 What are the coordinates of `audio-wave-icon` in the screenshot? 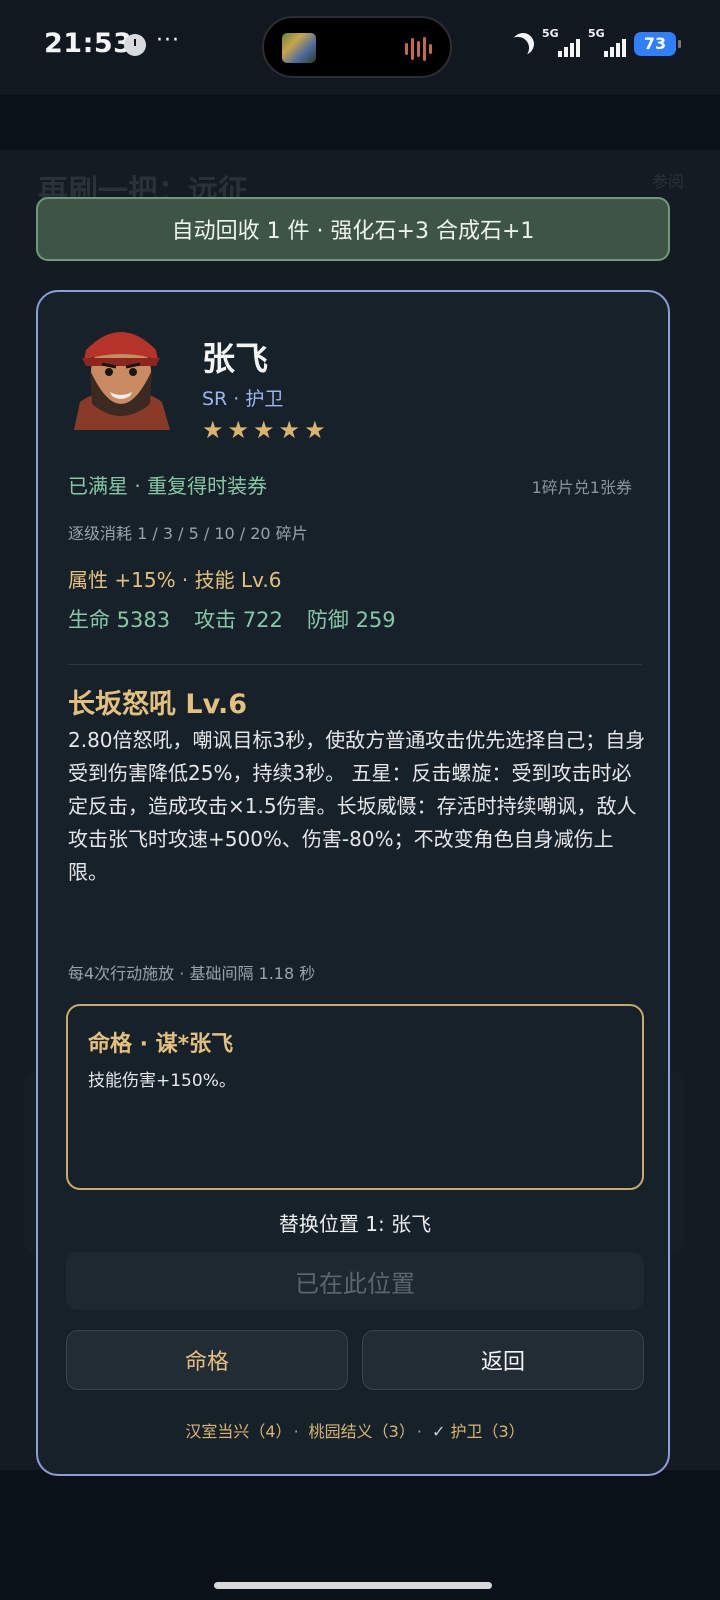 It's located at (418, 49).